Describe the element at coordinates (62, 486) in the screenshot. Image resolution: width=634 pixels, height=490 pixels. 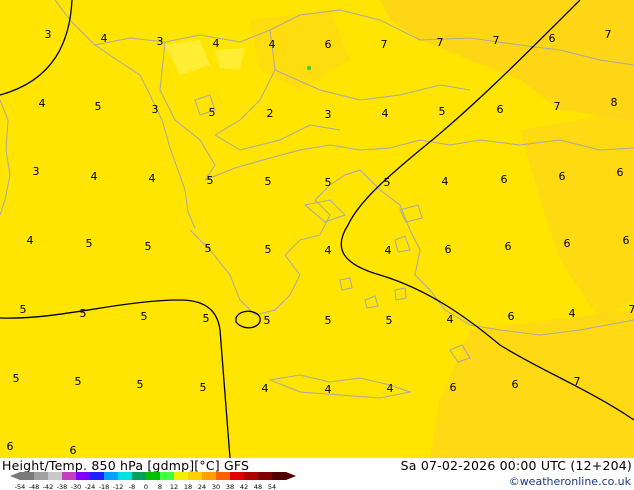
I see `color-scale-tick-label: -38` at that location.